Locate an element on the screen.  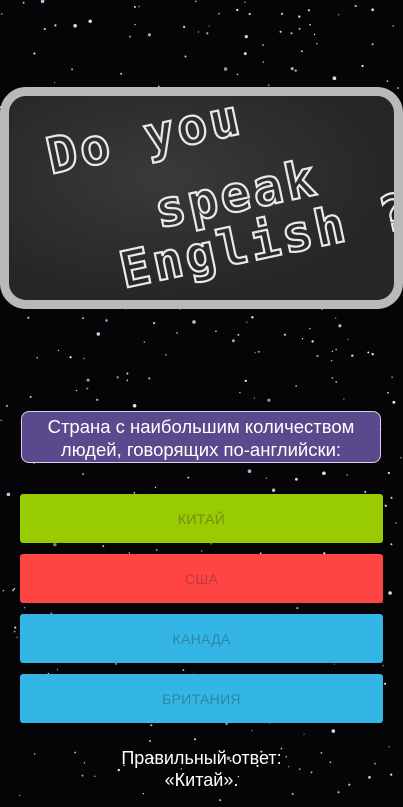
answer-button-canada: КАНАДА is located at coordinates (201, 638).